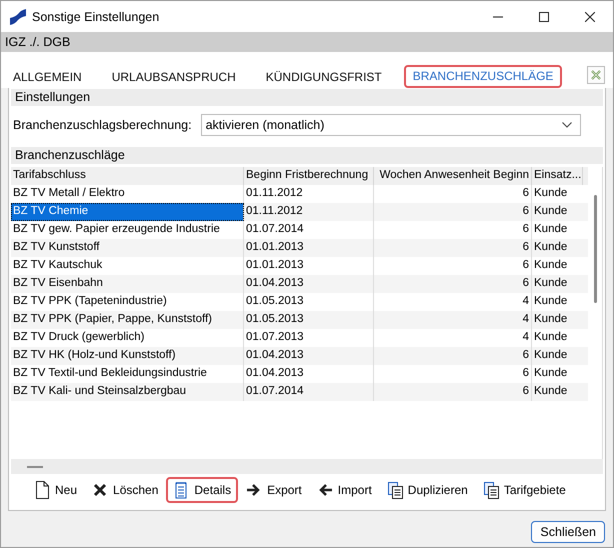 The width and height of the screenshot is (614, 548). What do you see at coordinates (100, 490) in the screenshot?
I see `x-icon` at bounding box center [100, 490].